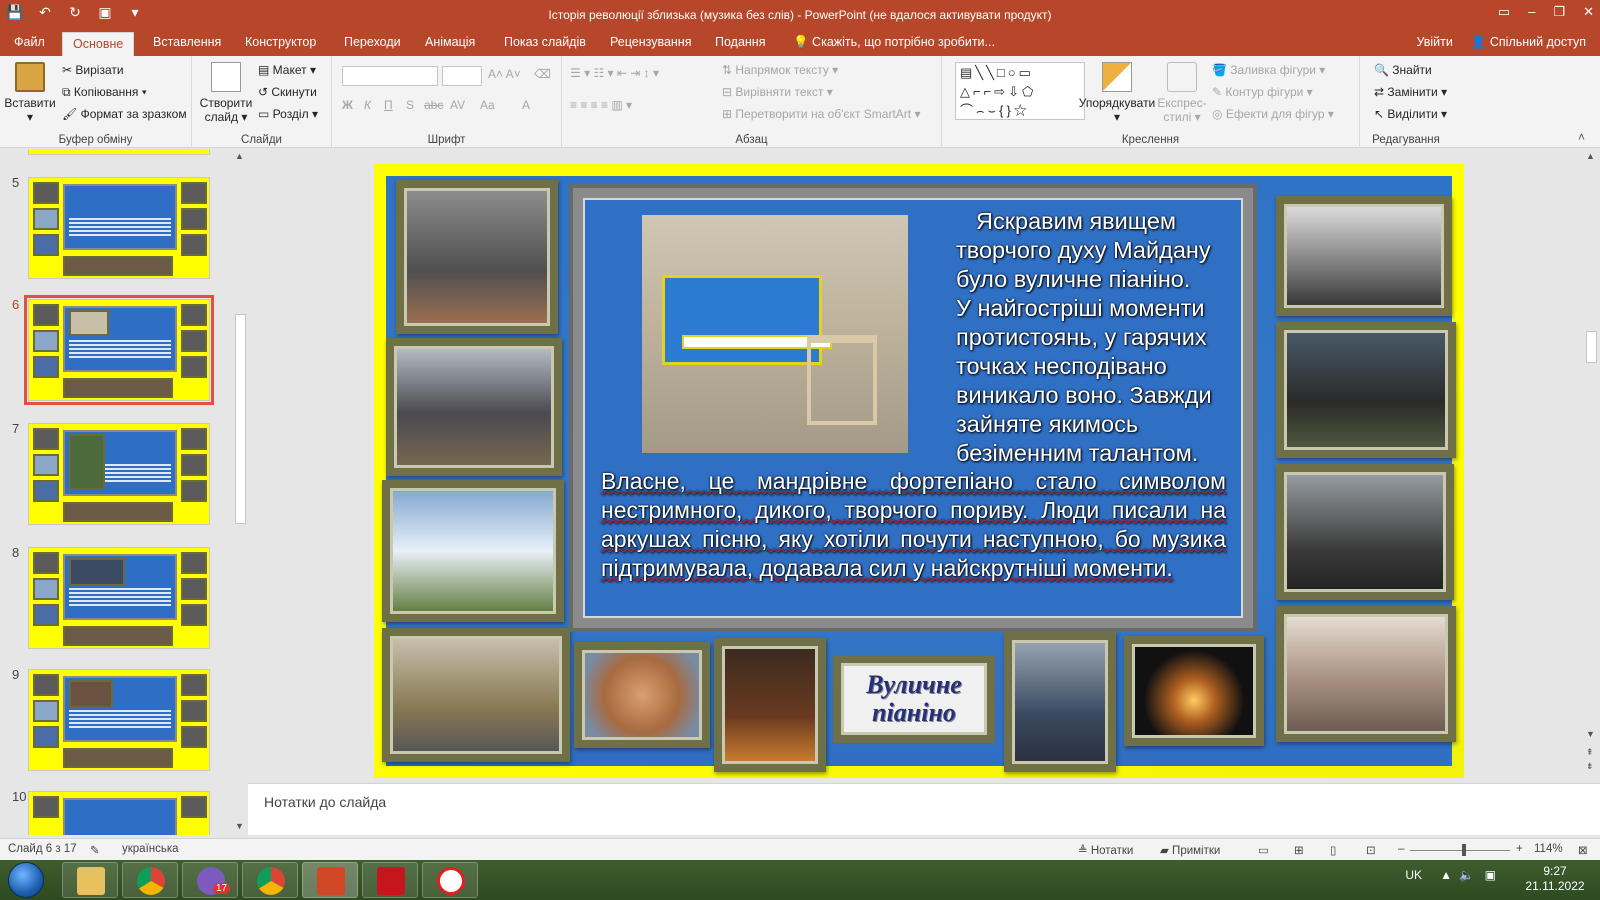 The width and height of the screenshot is (1600, 900). What do you see at coordinates (476, 695) in the screenshot?
I see `tents-photo` at bounding box center [476, 695].